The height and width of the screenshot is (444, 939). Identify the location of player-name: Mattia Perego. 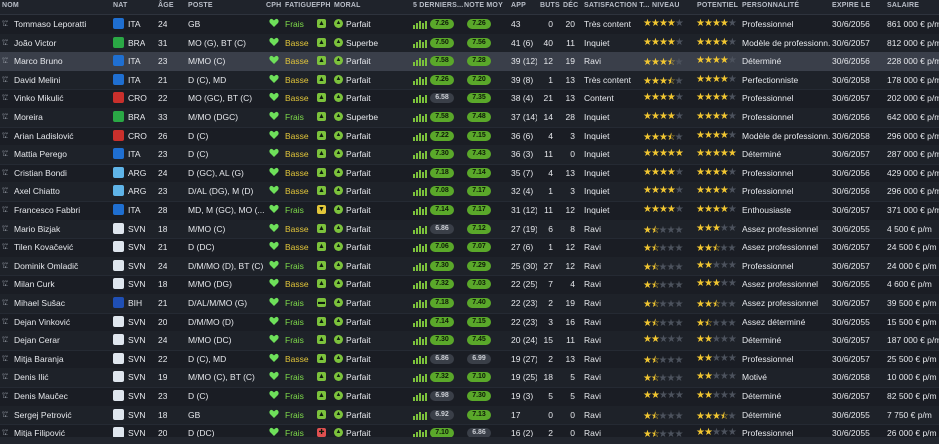
(63, 154).